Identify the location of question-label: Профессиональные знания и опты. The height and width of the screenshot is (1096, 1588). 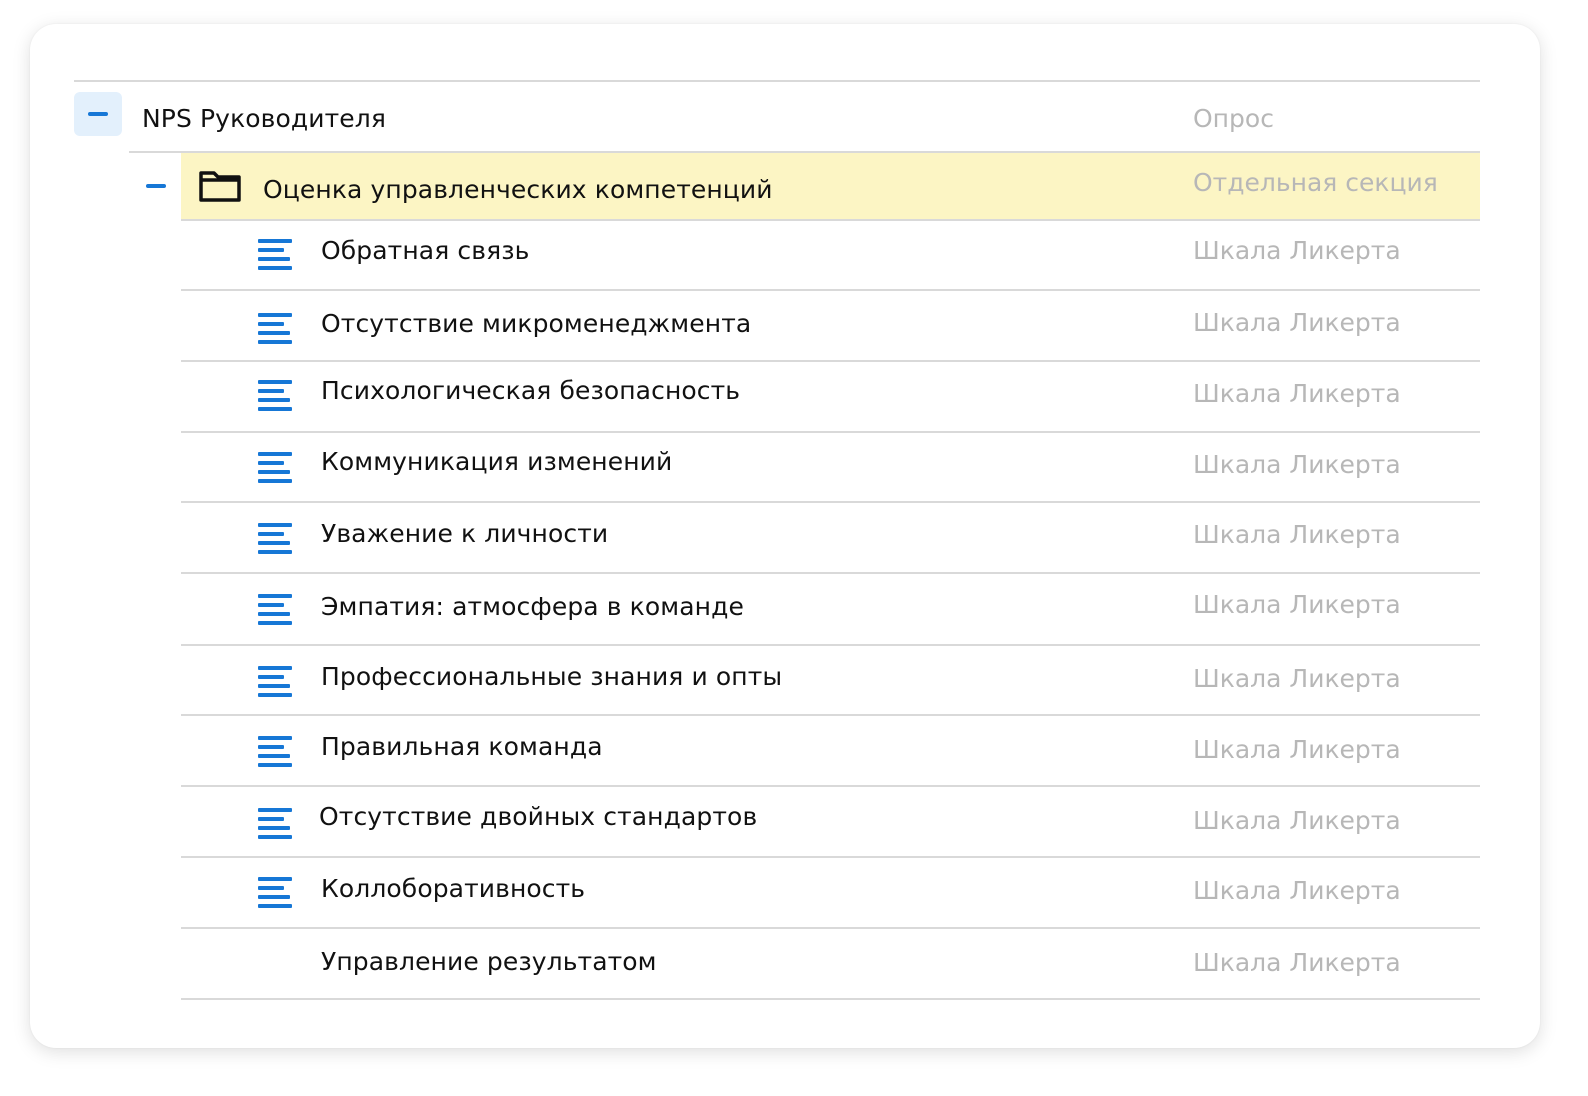
(552, 676).